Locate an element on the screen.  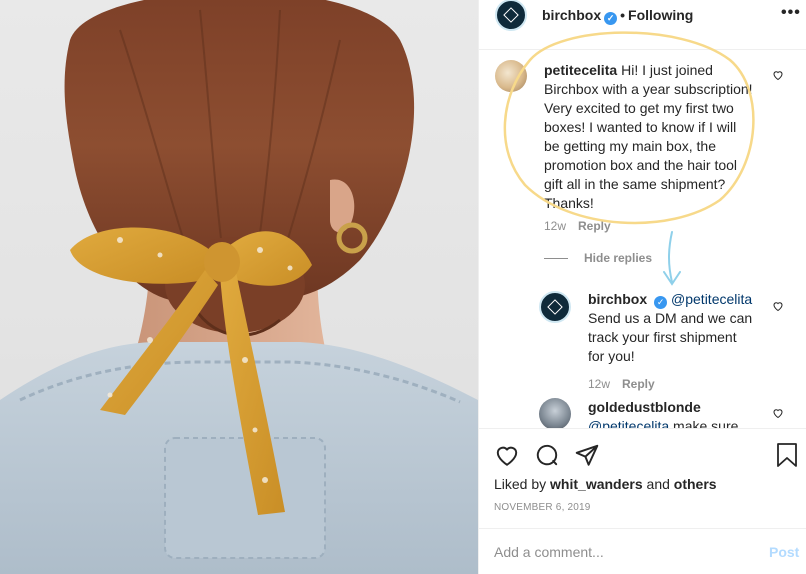
post-header: birchbox ✓ • Following ••• is located at coordinates (642, 15).